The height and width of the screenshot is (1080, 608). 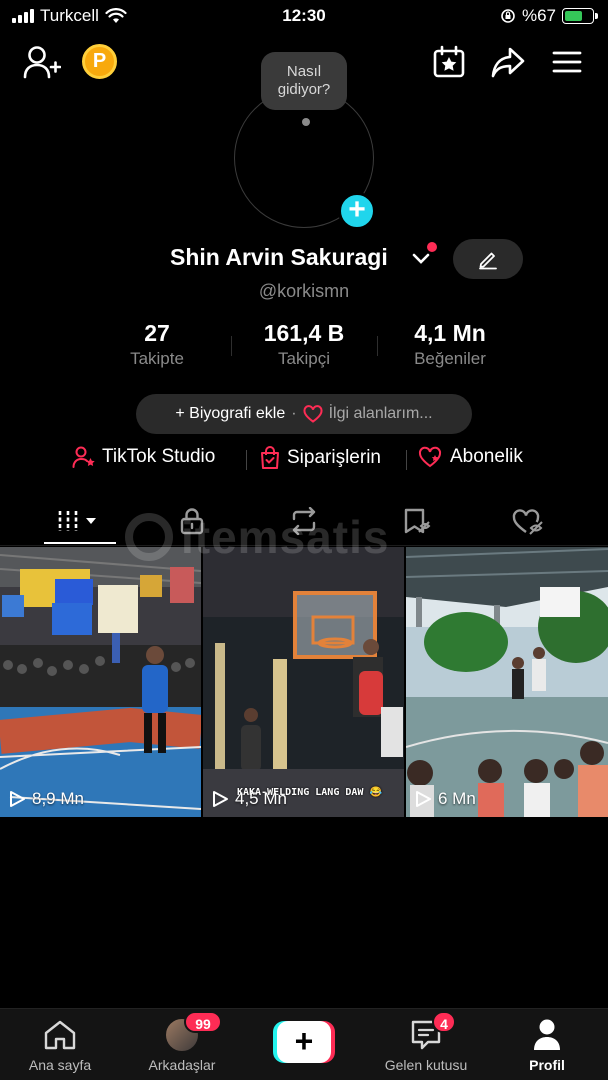 What do you see at coordinates (279, 257) in the screenshot?
I see `profile-name: Shin Arvin Sakuragi` at bounding box center [279, 257].